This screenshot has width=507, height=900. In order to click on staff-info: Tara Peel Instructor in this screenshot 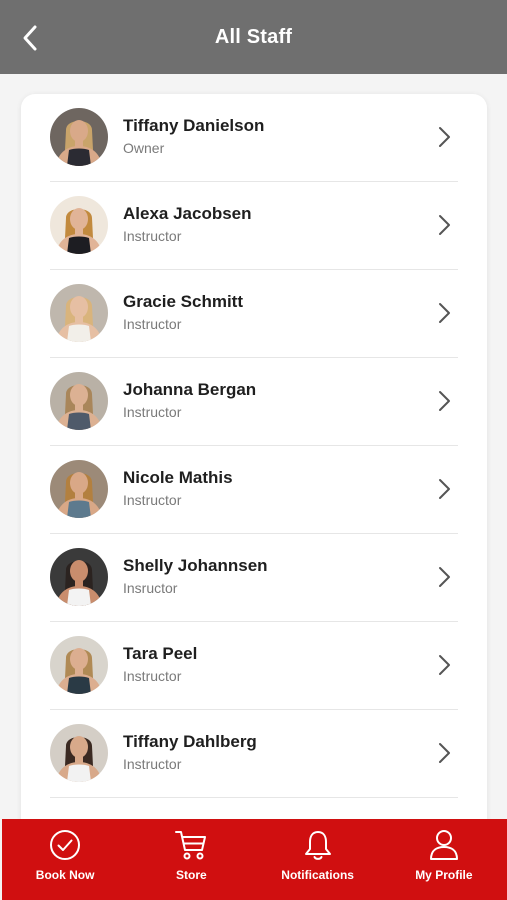, I will do `click(160, 664)`.